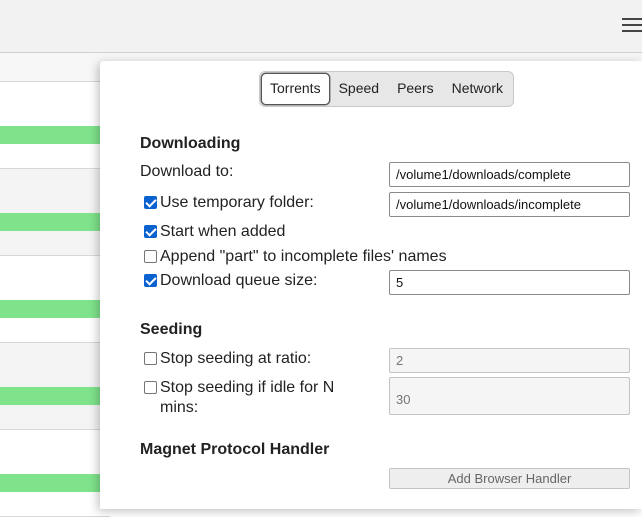  Describe the element at coordinates (509, 478) in the screenshot. I see `add-browser-handler-button: Add Browser Handler` at that location.